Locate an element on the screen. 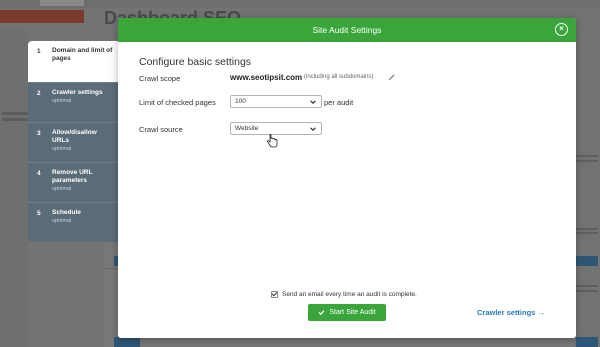  per-audit-label: per audit is located at coordinates (339, 102).